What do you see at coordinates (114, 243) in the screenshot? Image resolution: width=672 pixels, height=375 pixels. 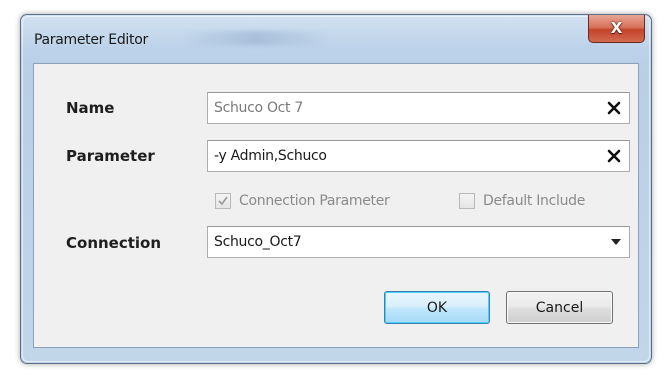 I see `connection-label: Connection` at bounding box center [114, 243].